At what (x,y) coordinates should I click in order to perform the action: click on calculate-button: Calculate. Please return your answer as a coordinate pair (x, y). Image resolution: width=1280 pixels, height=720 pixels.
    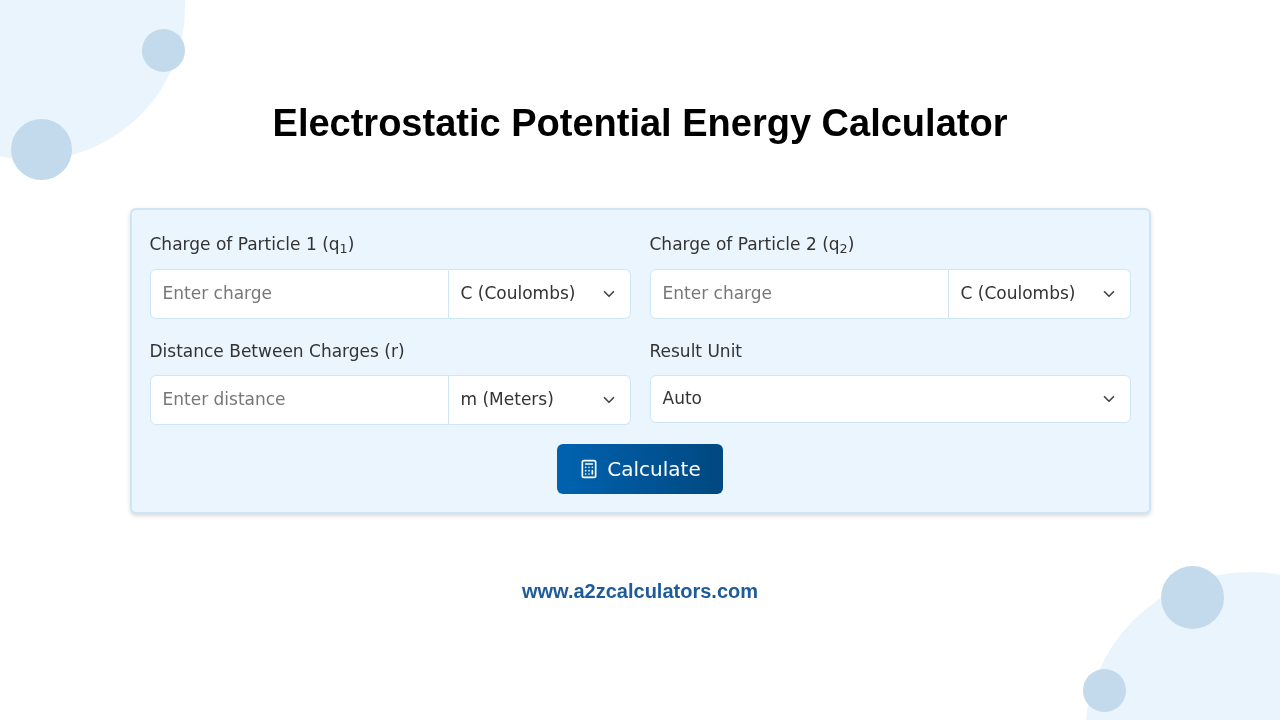
    Looking at the image, I should click on (640, 469).